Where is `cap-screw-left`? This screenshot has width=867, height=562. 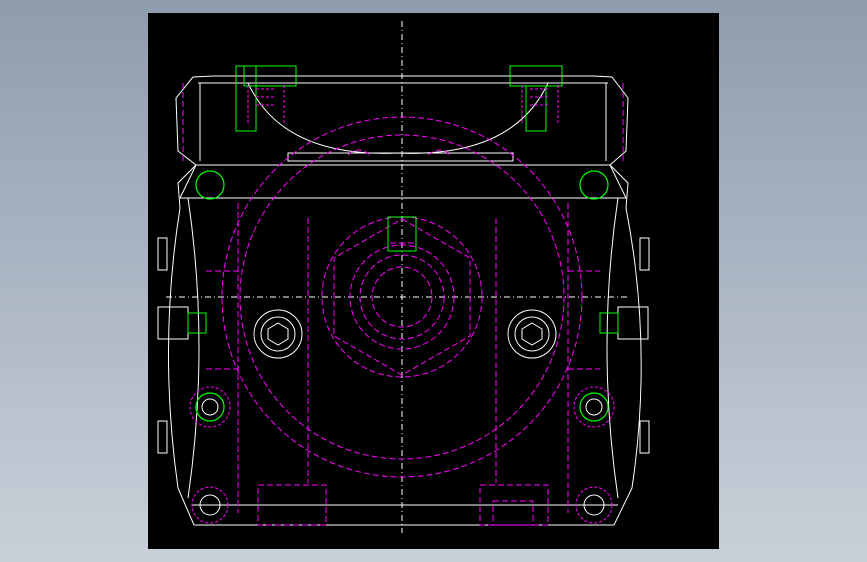
cap-screw-left is located at coordinates (278, 334).